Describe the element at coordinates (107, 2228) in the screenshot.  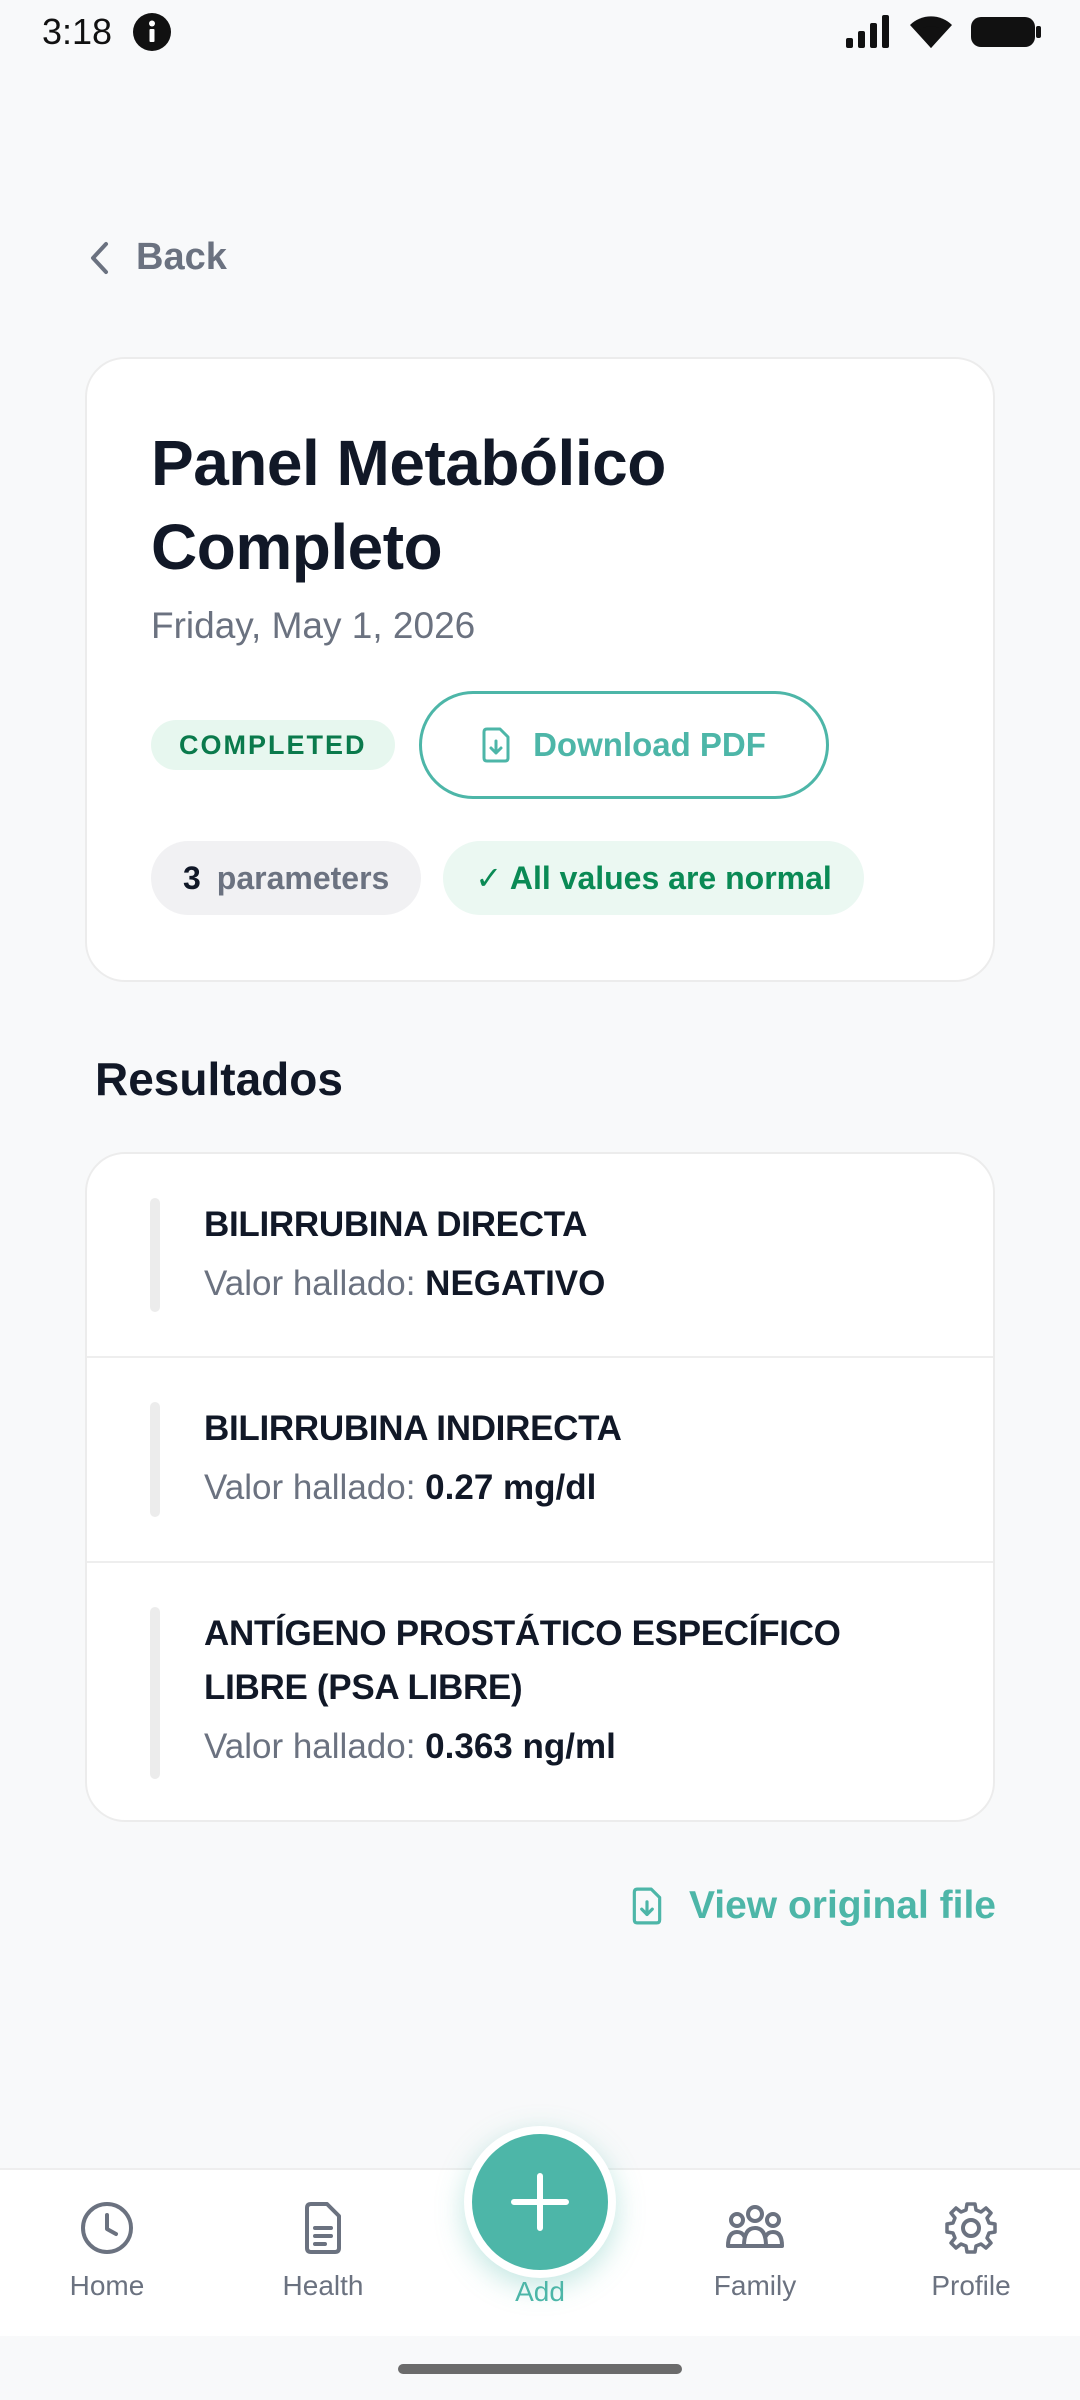
I see `clock-icon` at that location.